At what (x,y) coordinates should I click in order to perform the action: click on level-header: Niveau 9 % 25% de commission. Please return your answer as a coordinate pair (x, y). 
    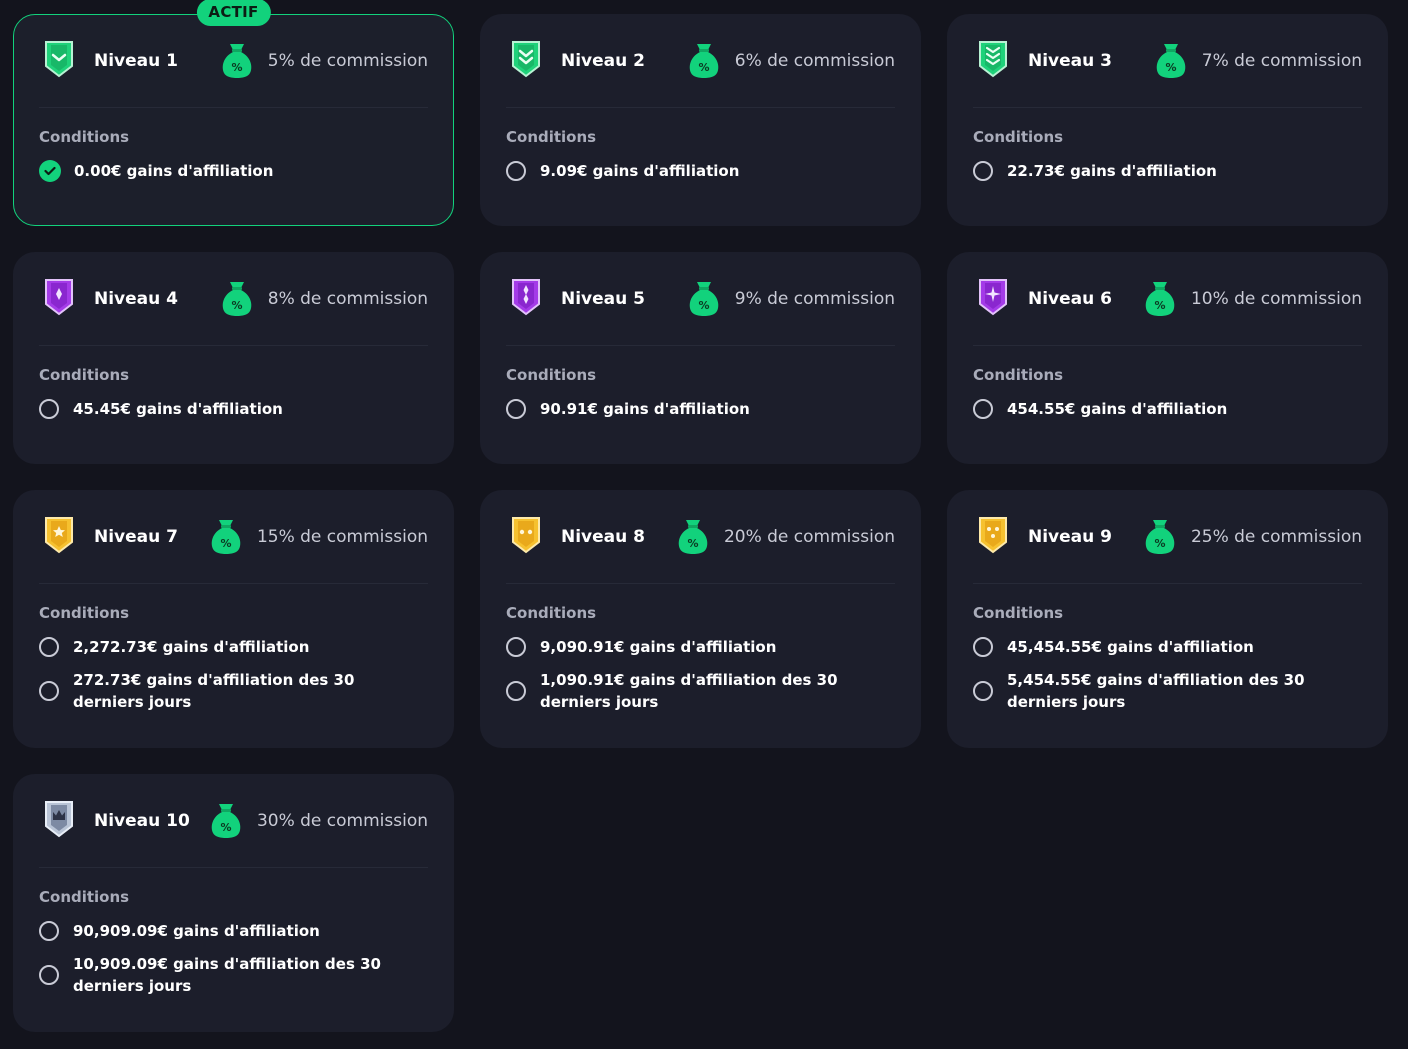
    Looking at the image, I should click on (1167, 537).